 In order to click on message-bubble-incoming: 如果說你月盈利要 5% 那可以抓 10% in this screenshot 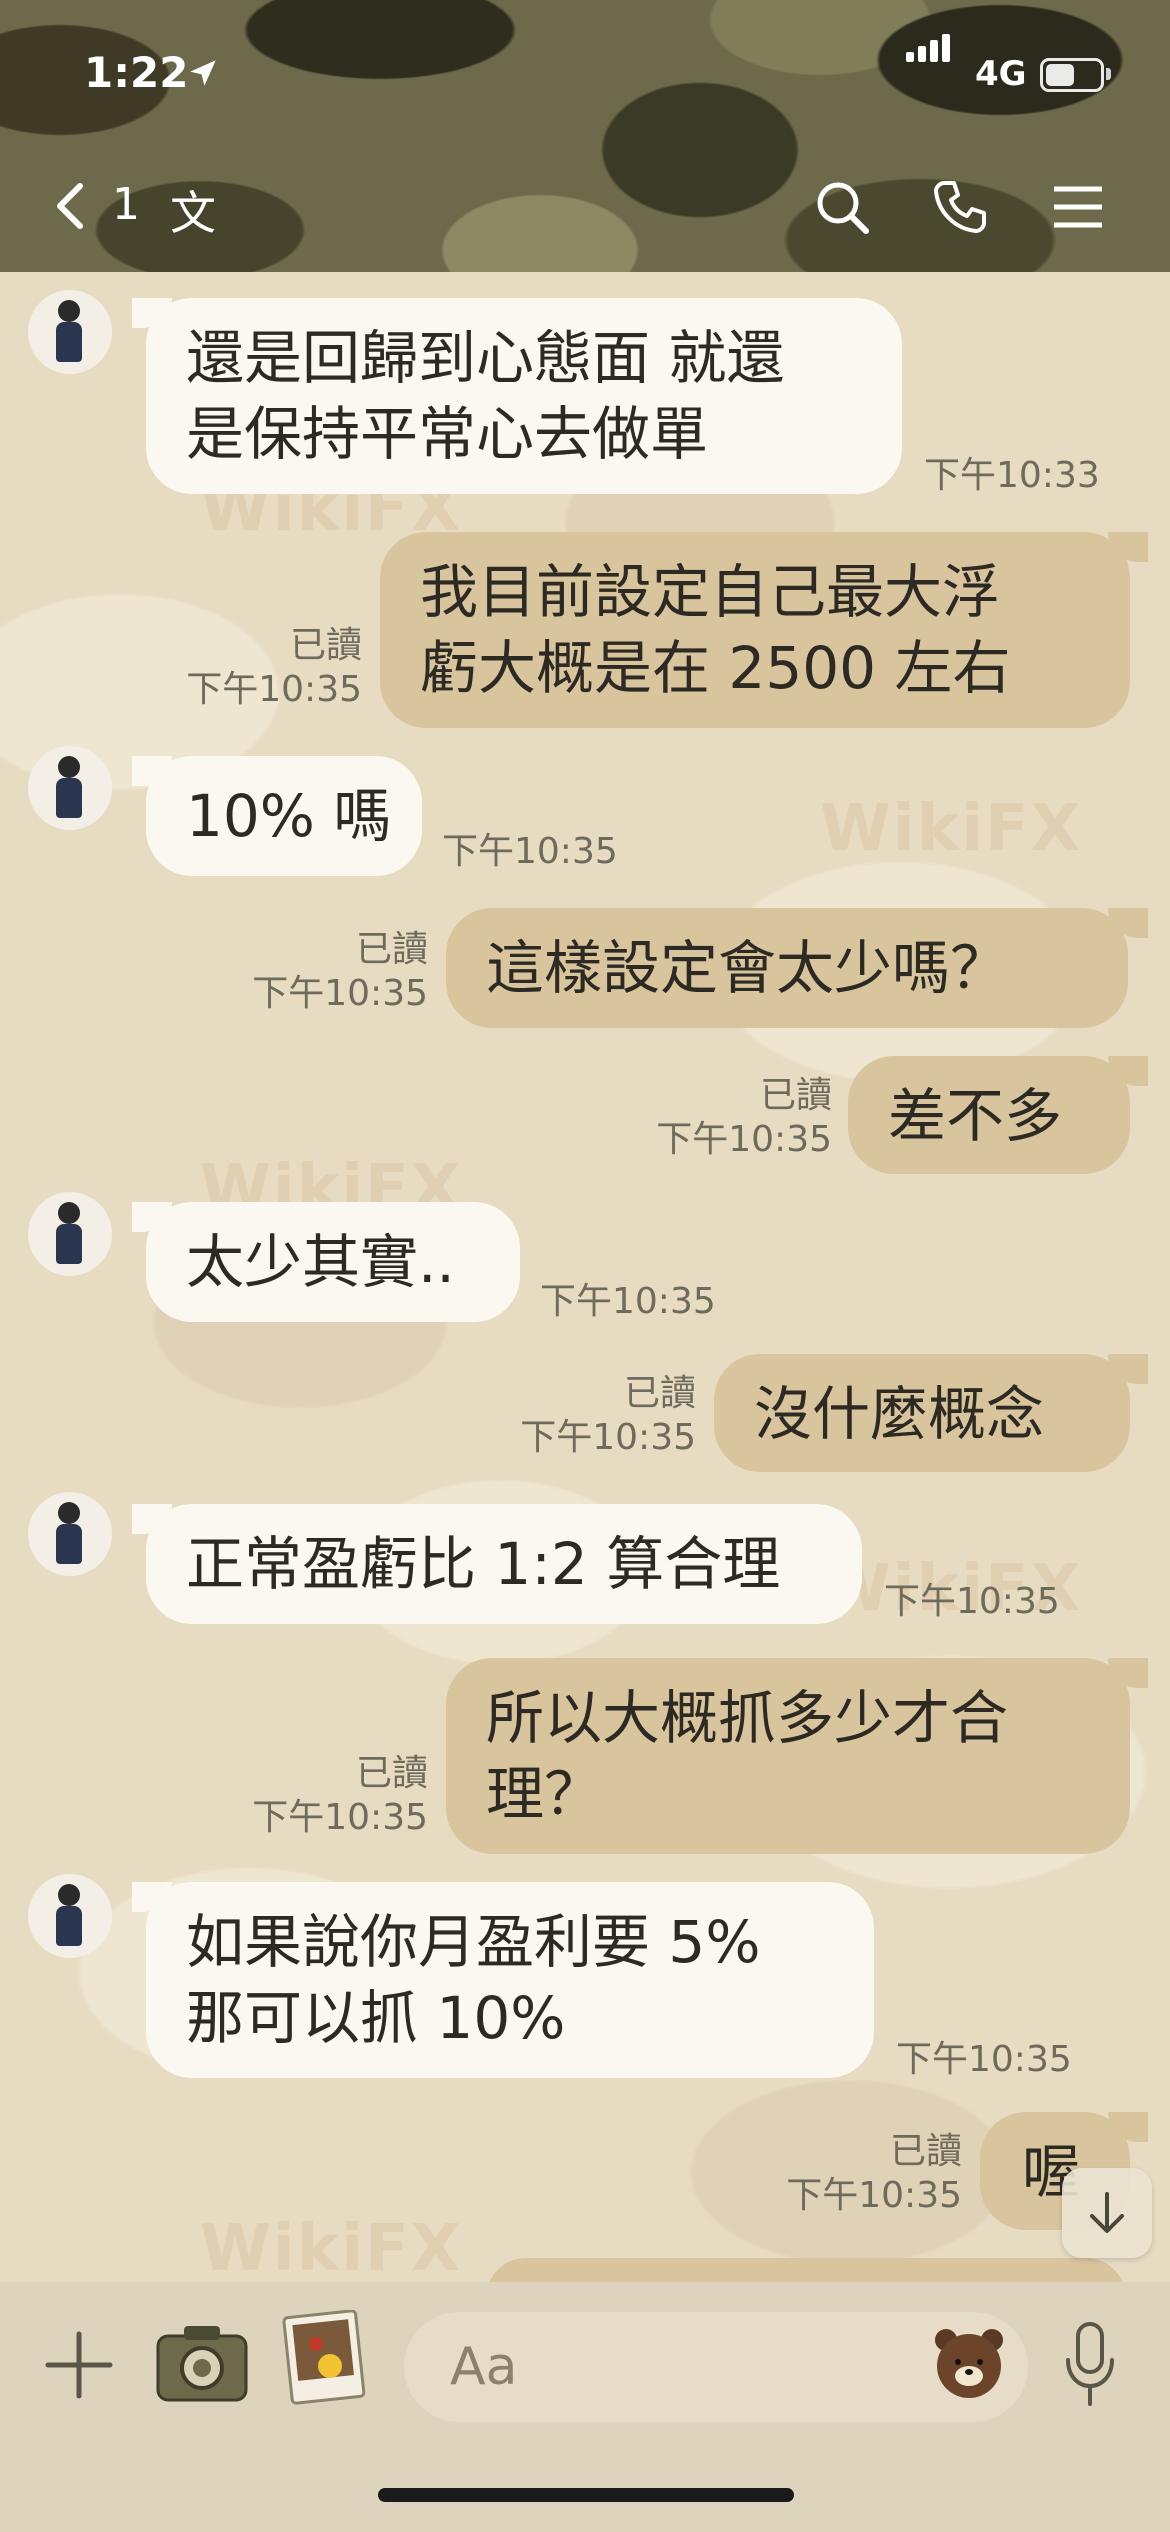, I will do `click(510, 1980)`.